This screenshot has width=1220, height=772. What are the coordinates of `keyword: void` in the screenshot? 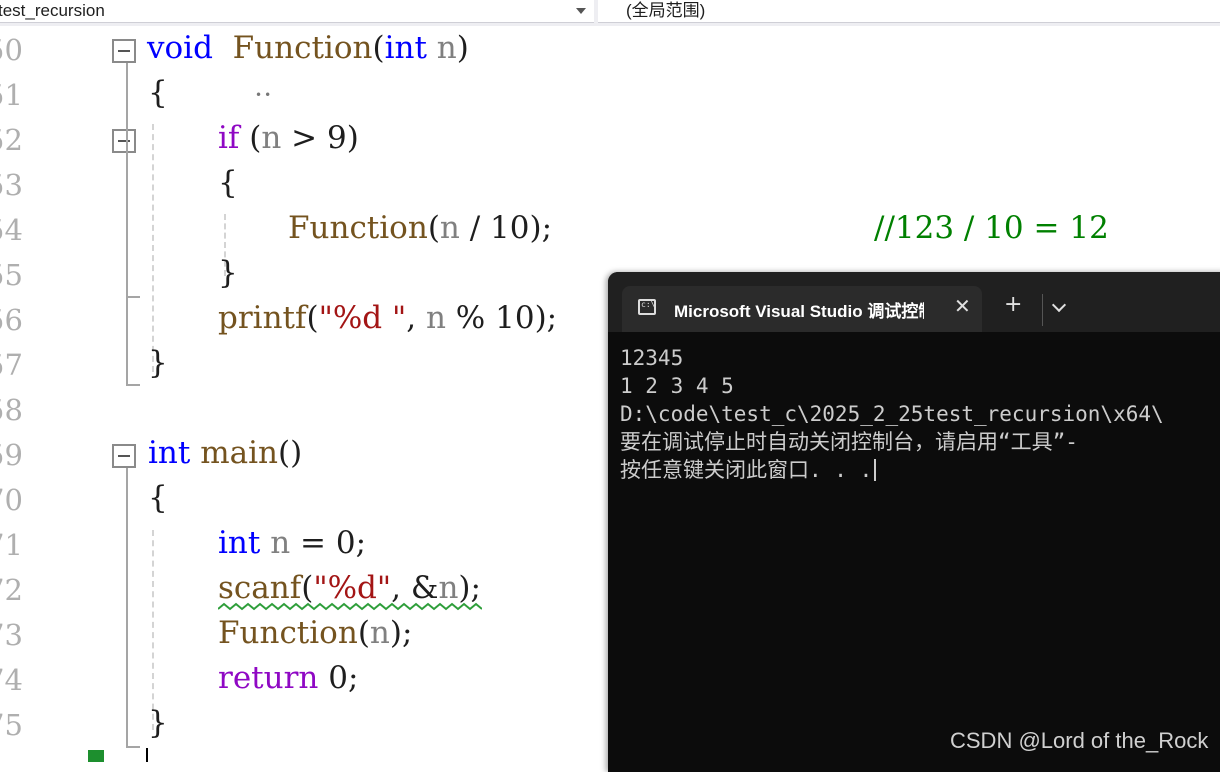 It's located at (180, 48).